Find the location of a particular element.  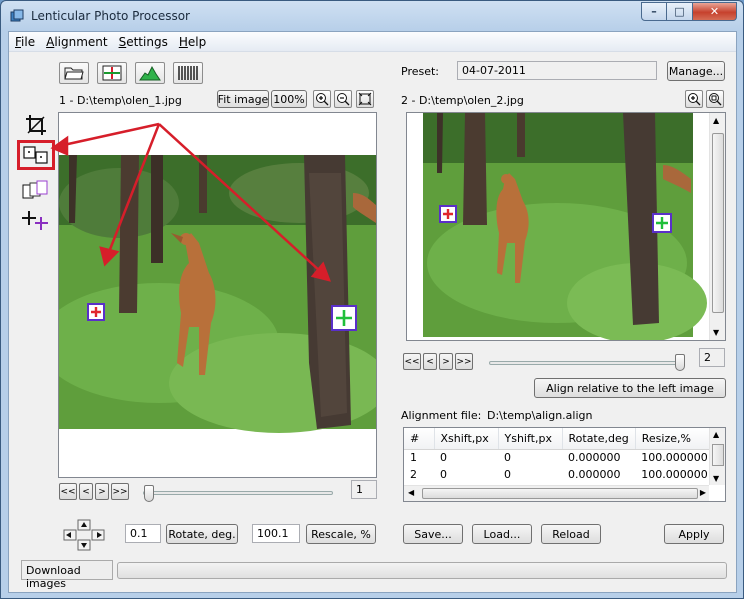

apply-button: Apply is located at coordinates (694, 534).